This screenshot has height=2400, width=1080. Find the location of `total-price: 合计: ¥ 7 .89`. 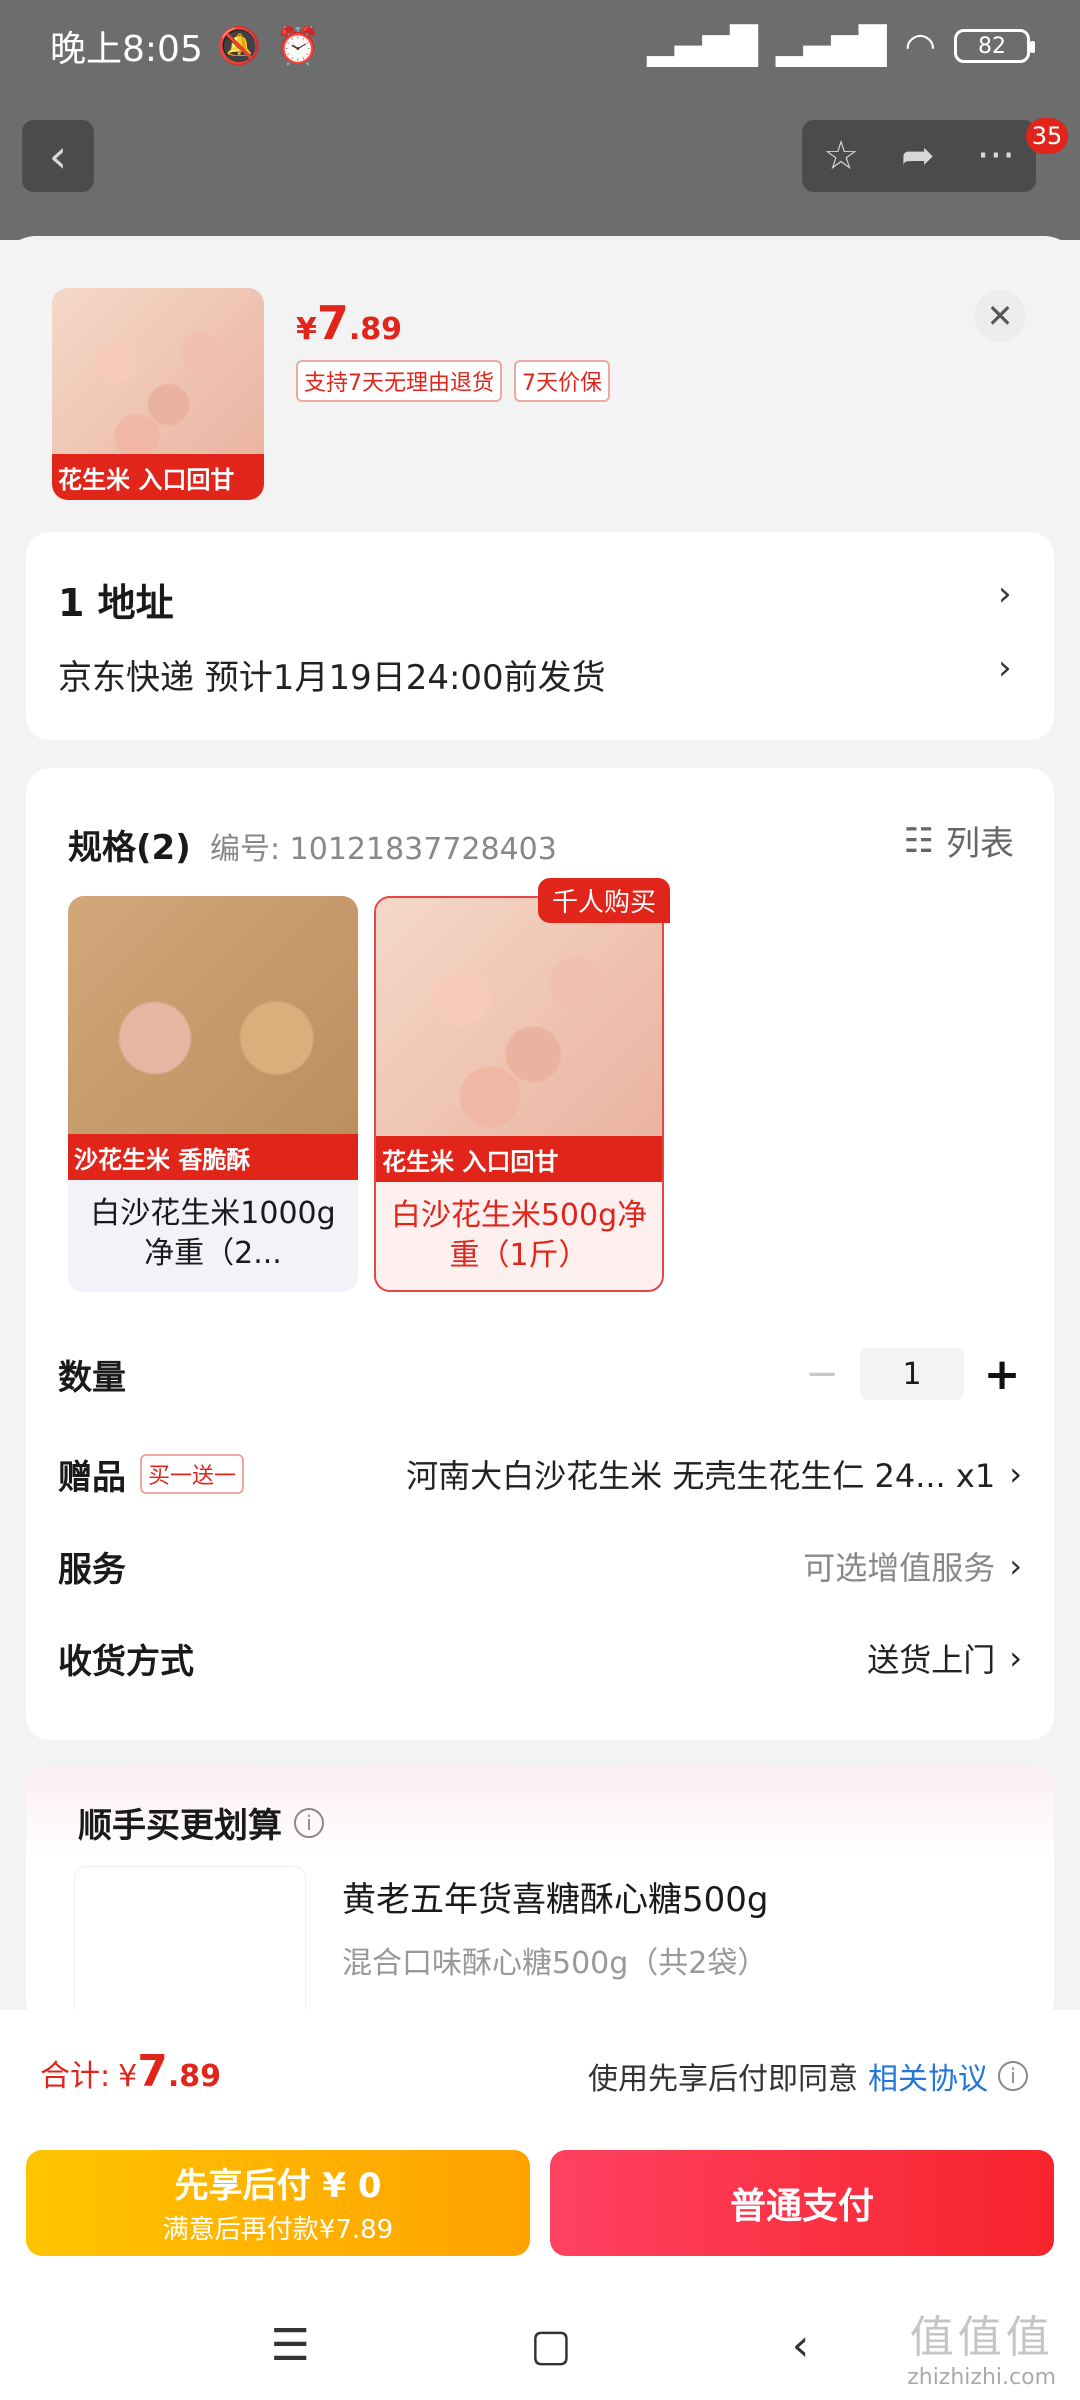

total-price: 合计: ¥ 7 .89 is located at coordinates (130, 2071).